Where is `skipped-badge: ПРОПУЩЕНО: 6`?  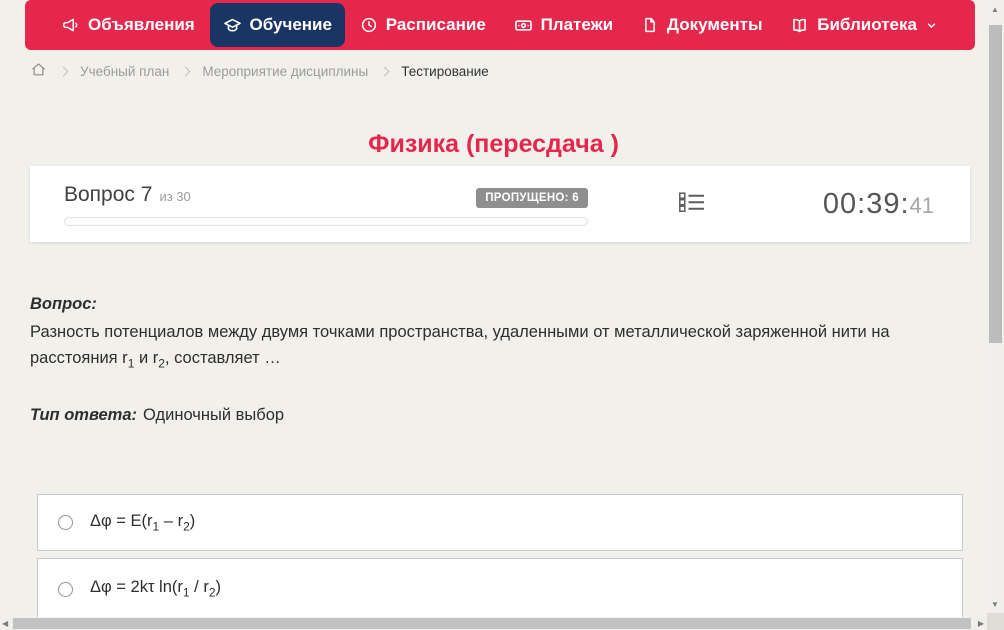 skipped-badge: ПРОПУЩЕНО: 6 is located at coordinates (532, 197).